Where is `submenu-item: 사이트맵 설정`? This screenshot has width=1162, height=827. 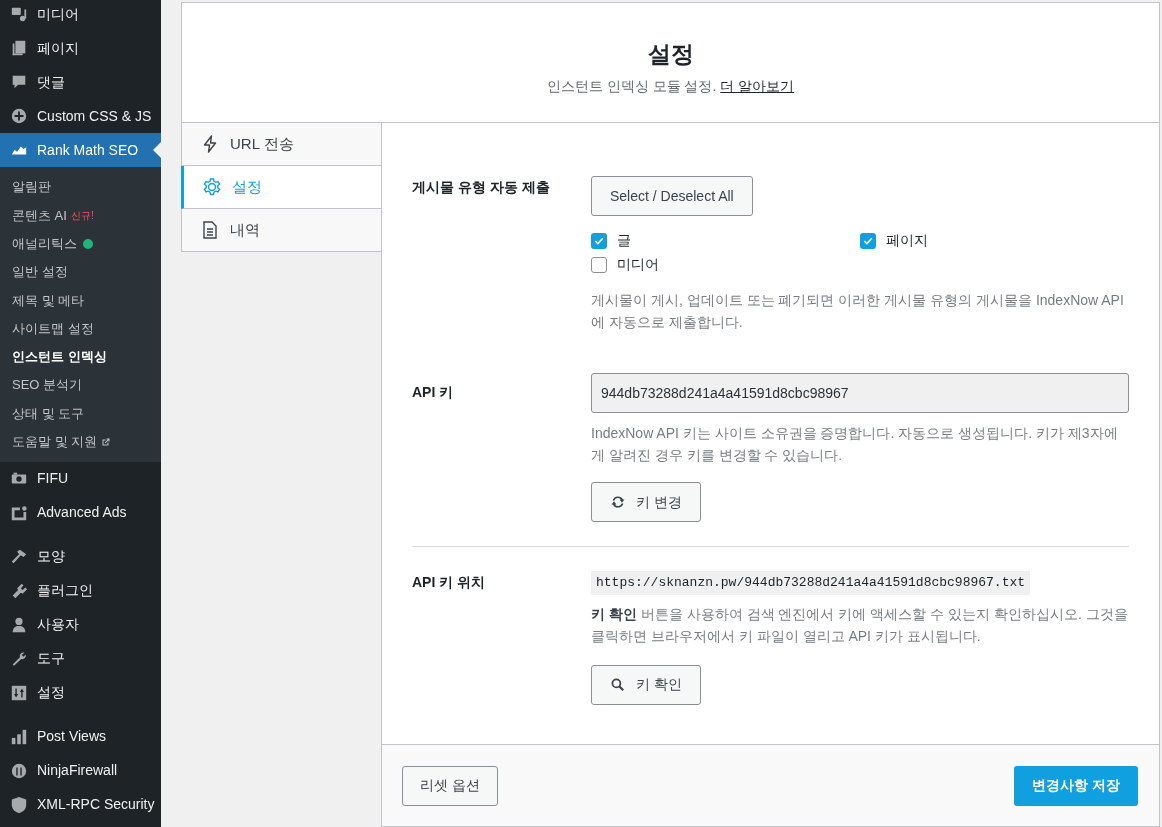 submenu-item: 사이트맵 설정 is located at coordinates (53, 328).